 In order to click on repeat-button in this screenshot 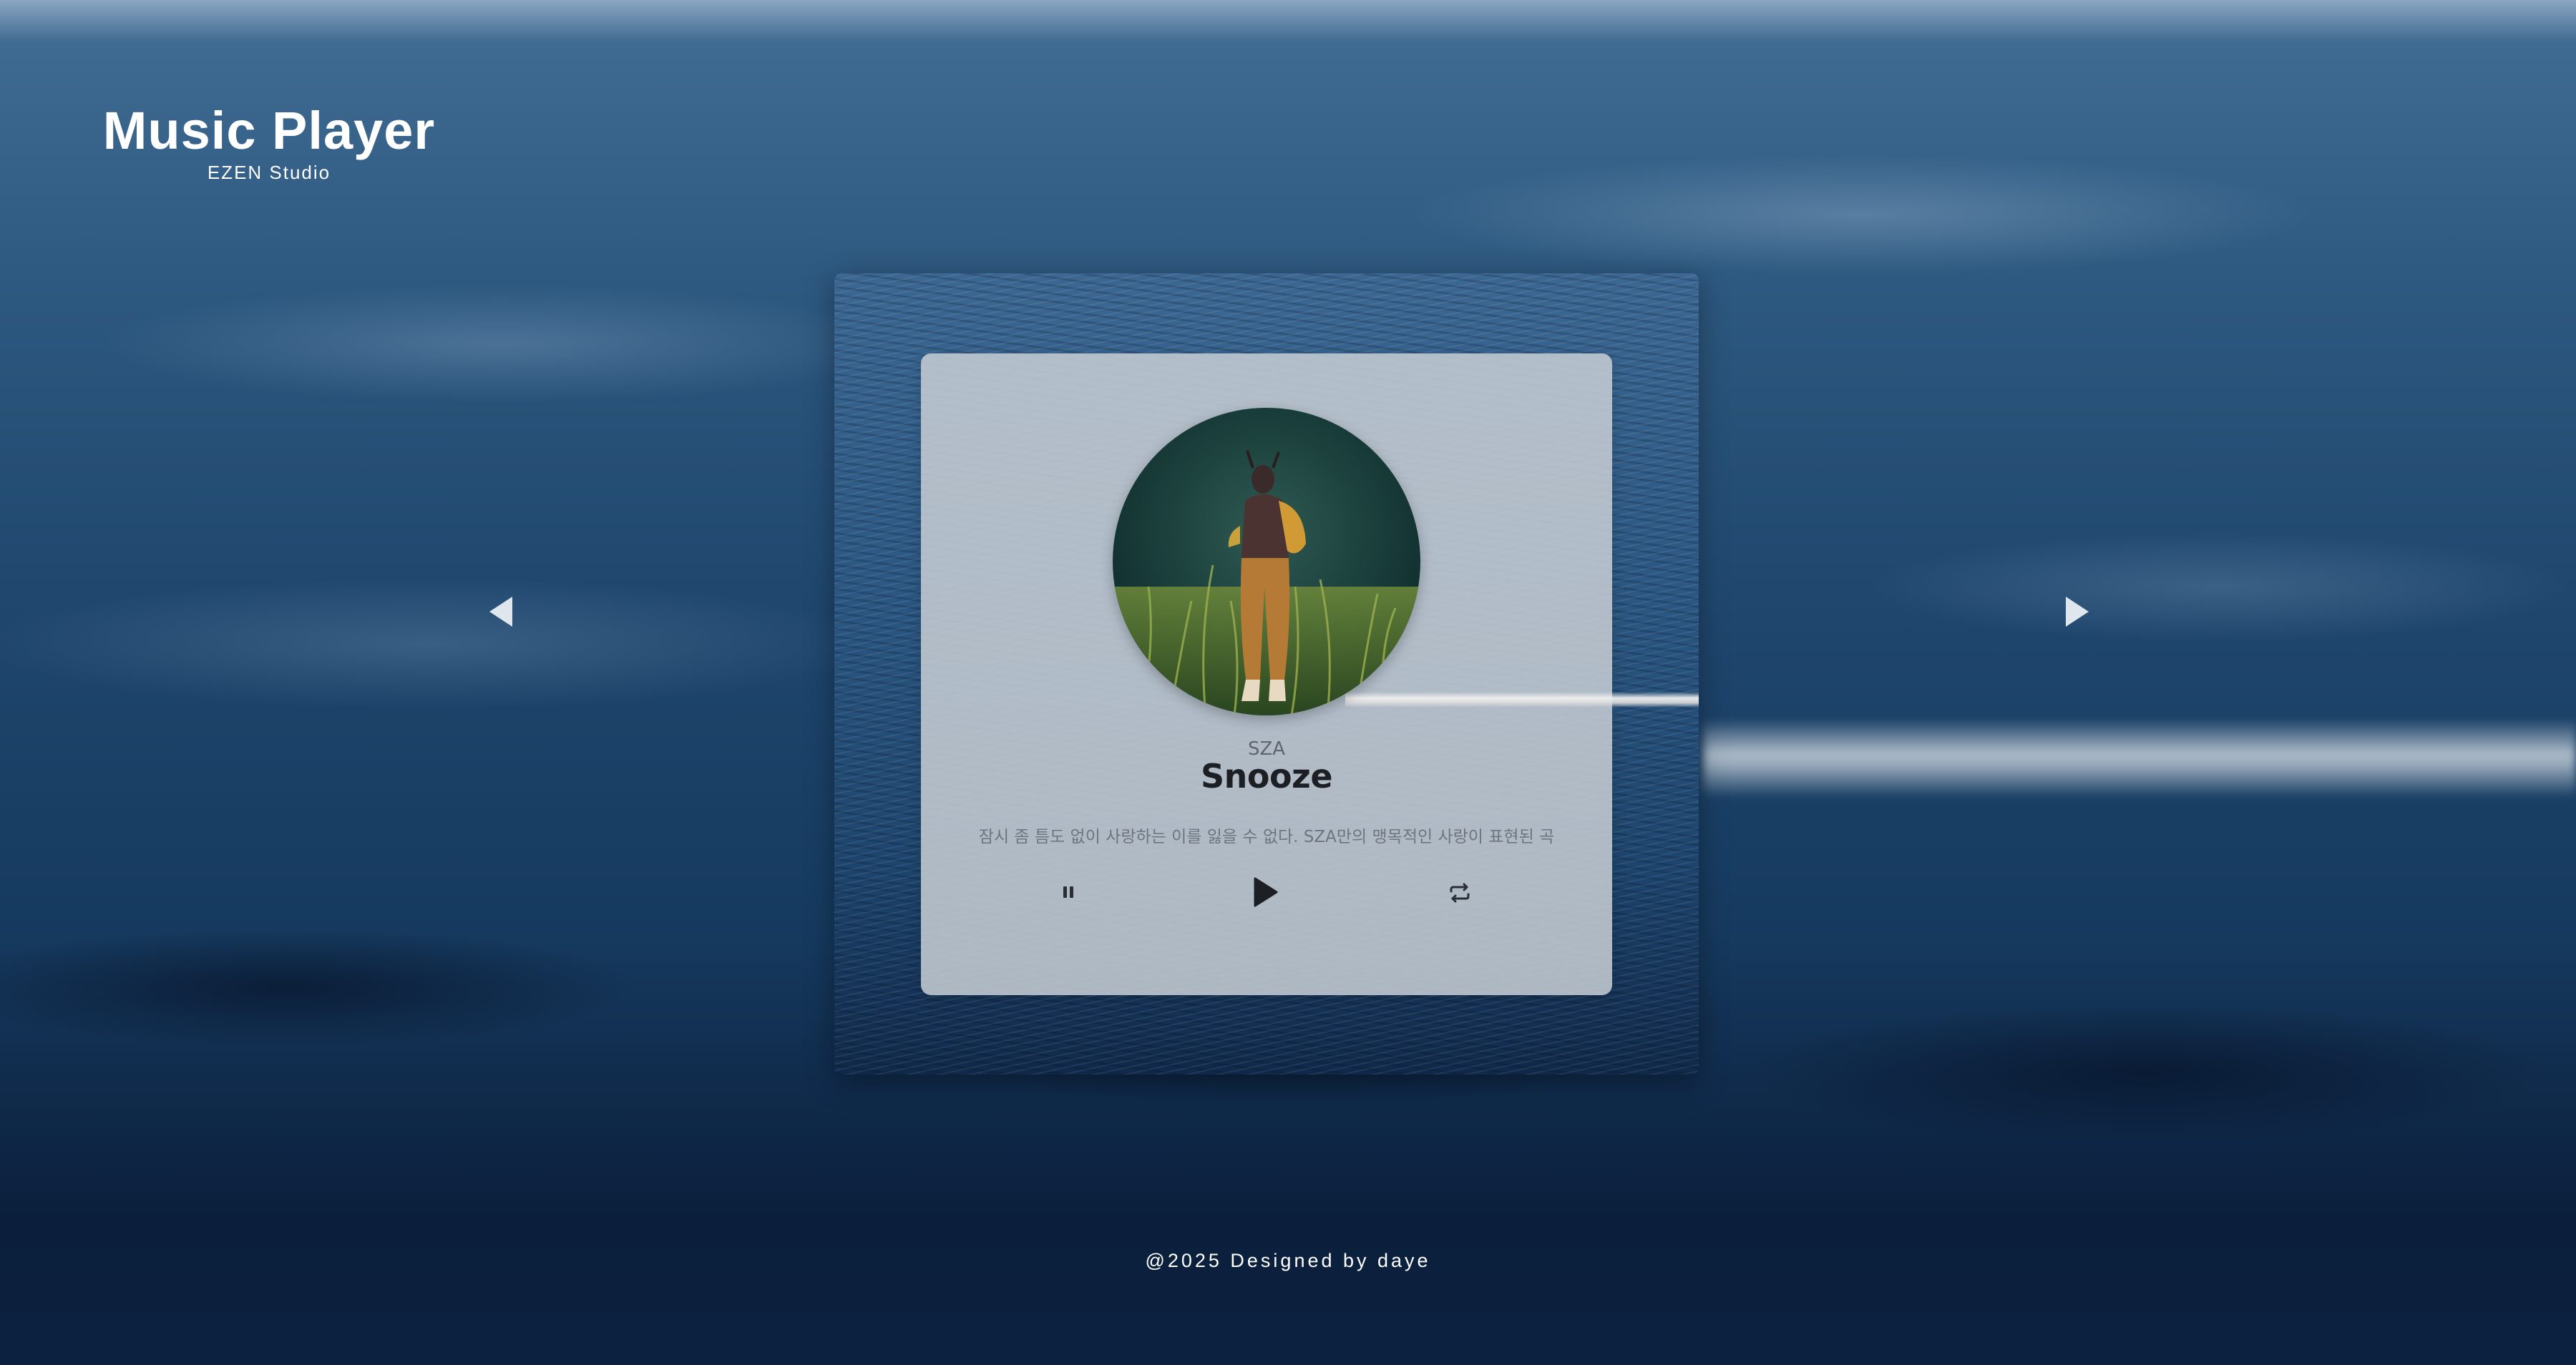, I will do `click(1460, 893)`.